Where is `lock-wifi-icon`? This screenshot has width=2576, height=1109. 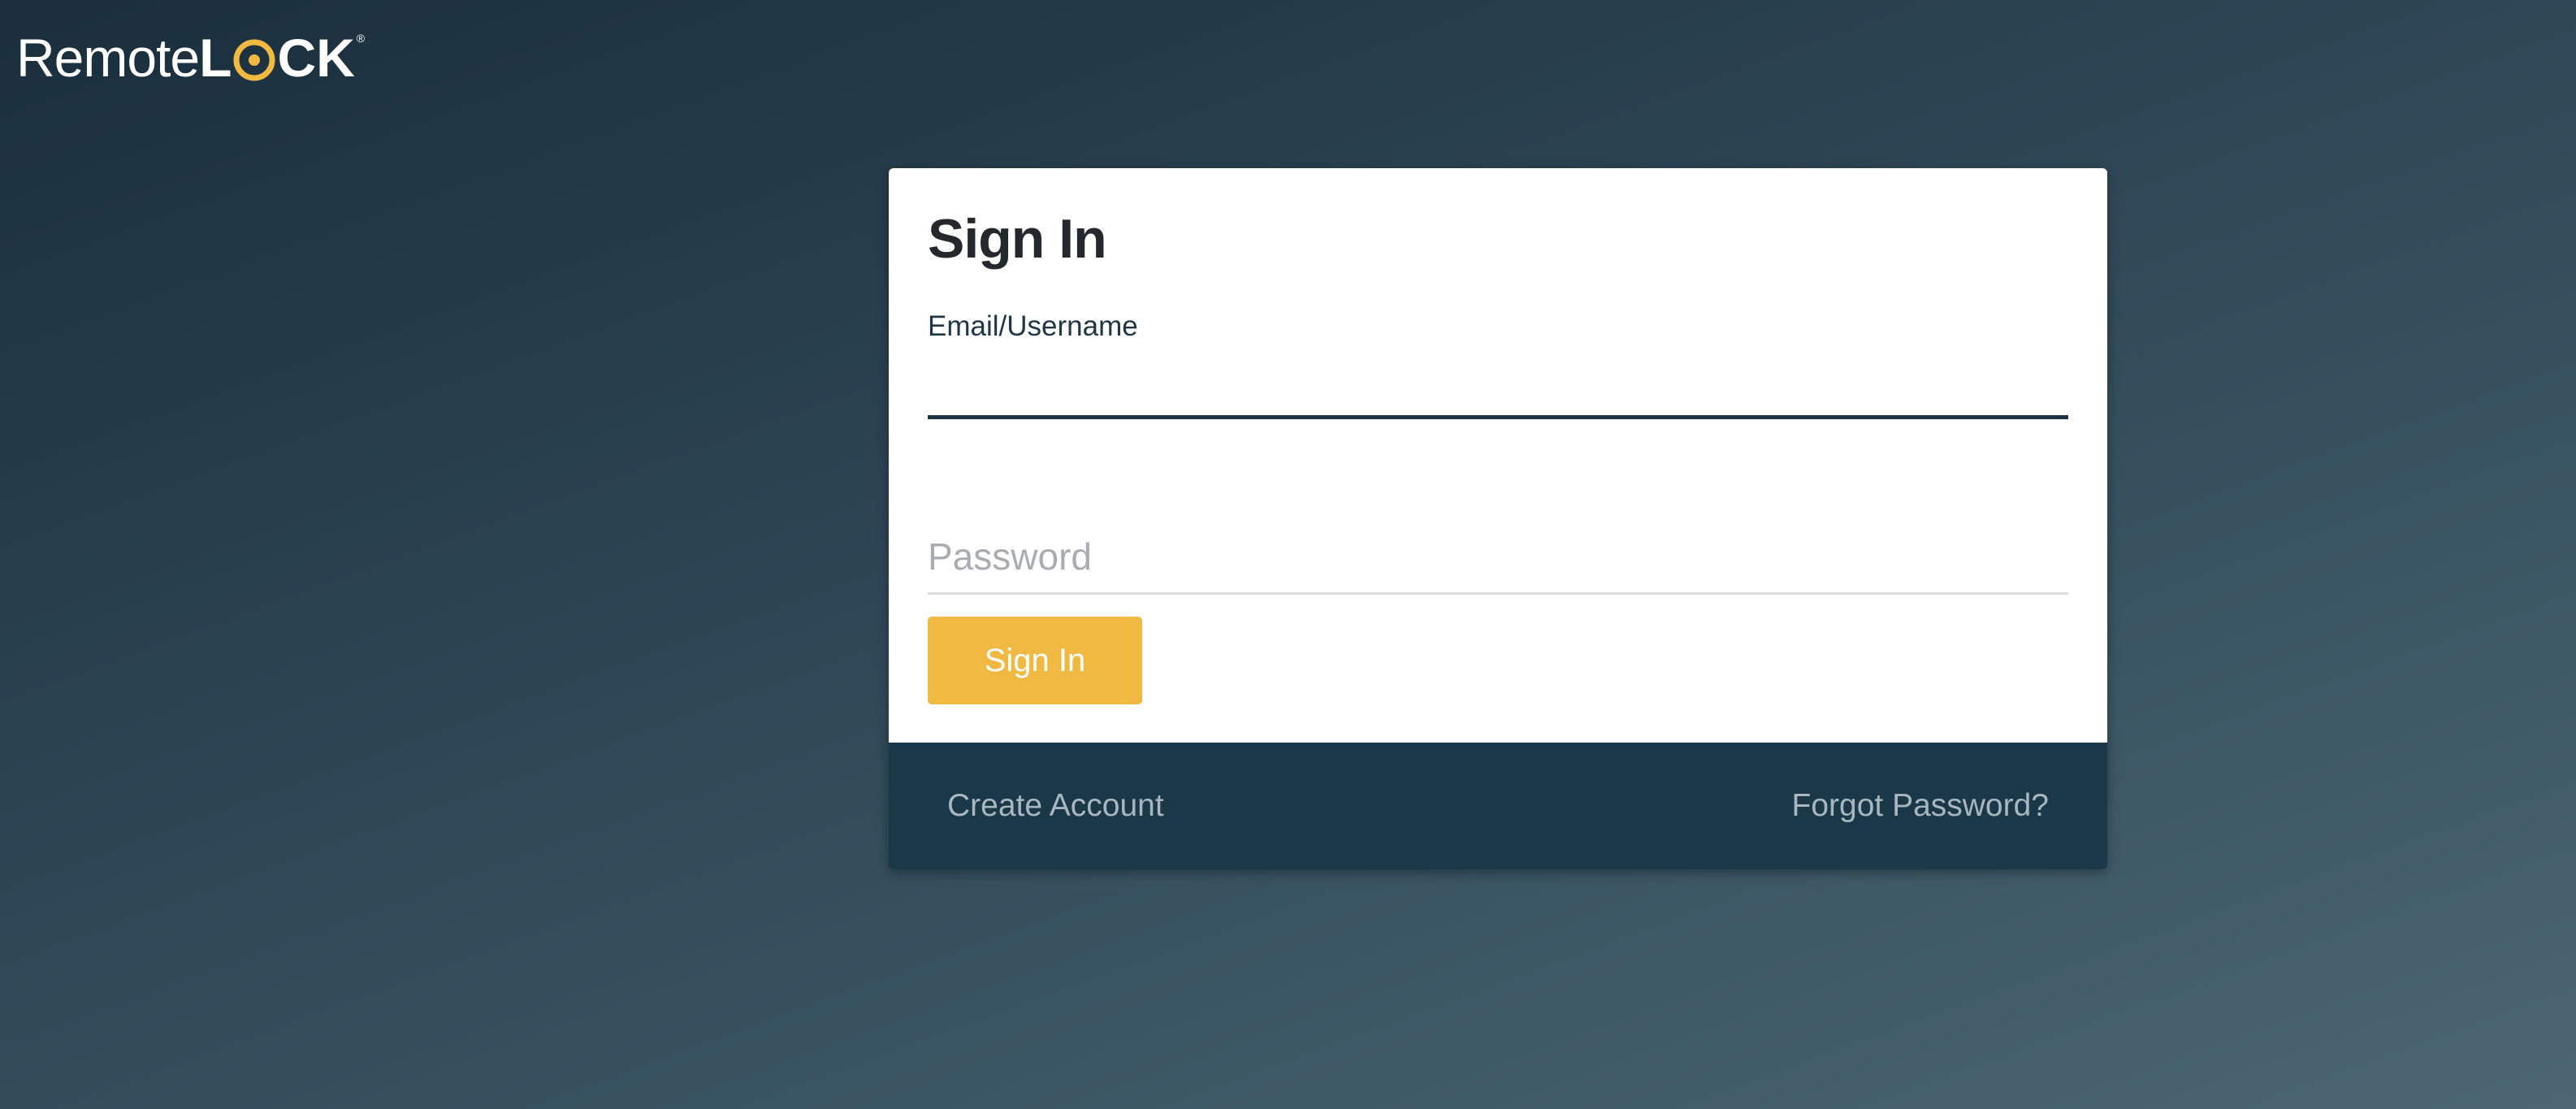
lock-wifi-icon is located at coordinates (254, 60).